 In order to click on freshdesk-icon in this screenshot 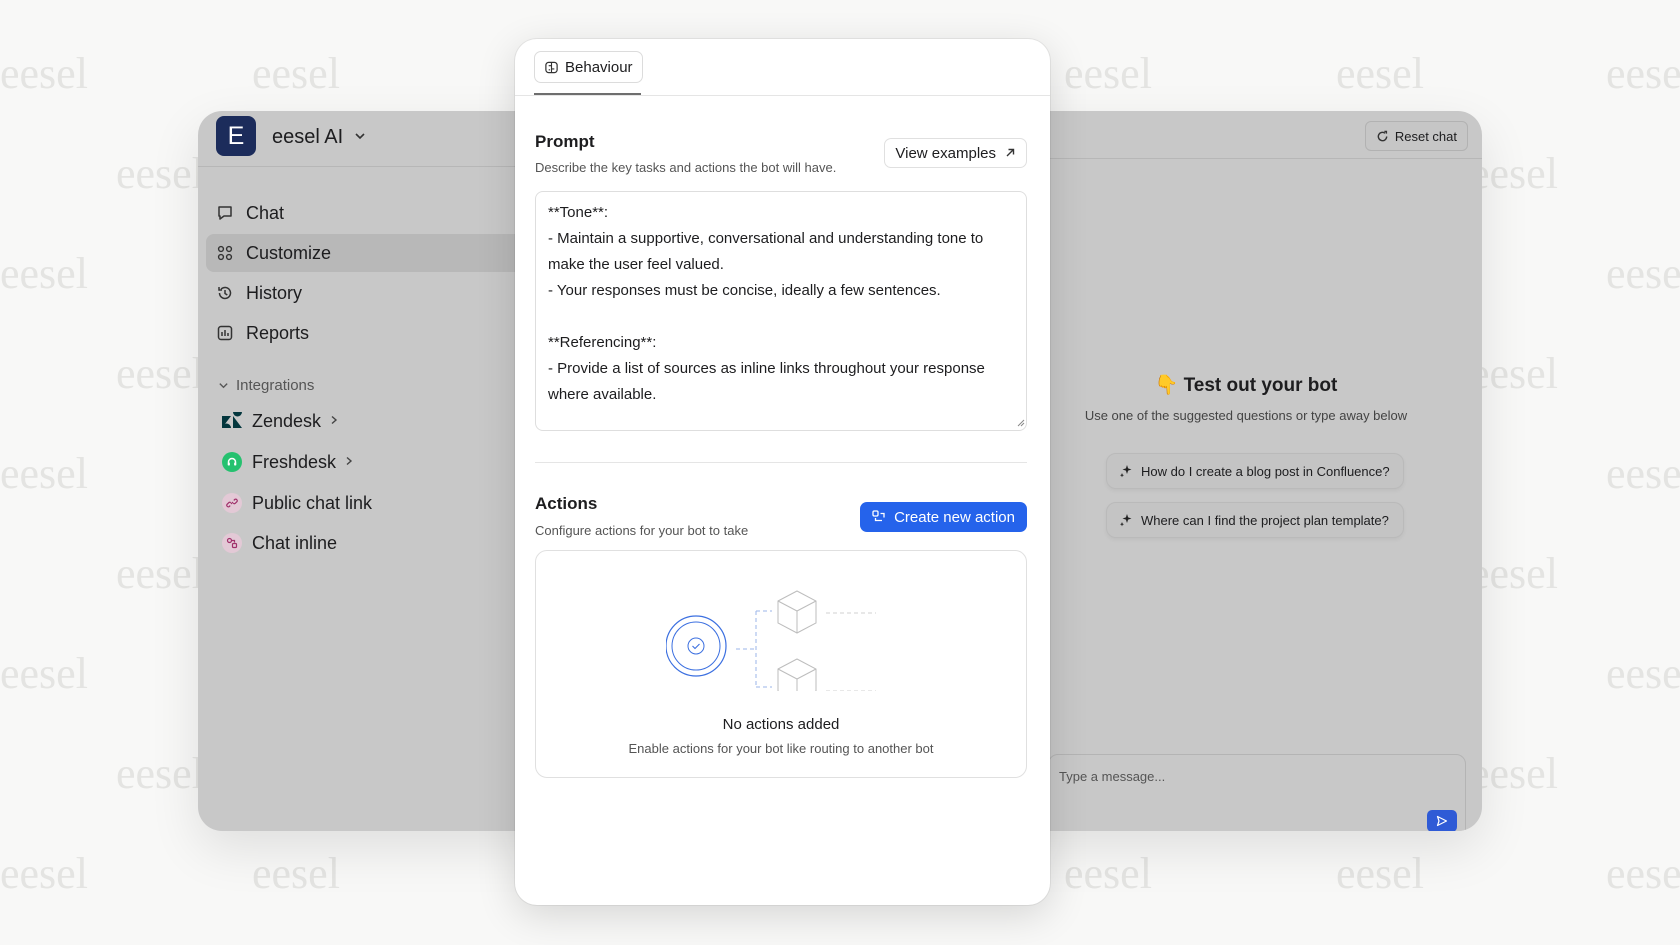, I will do `click(232, 462)`.